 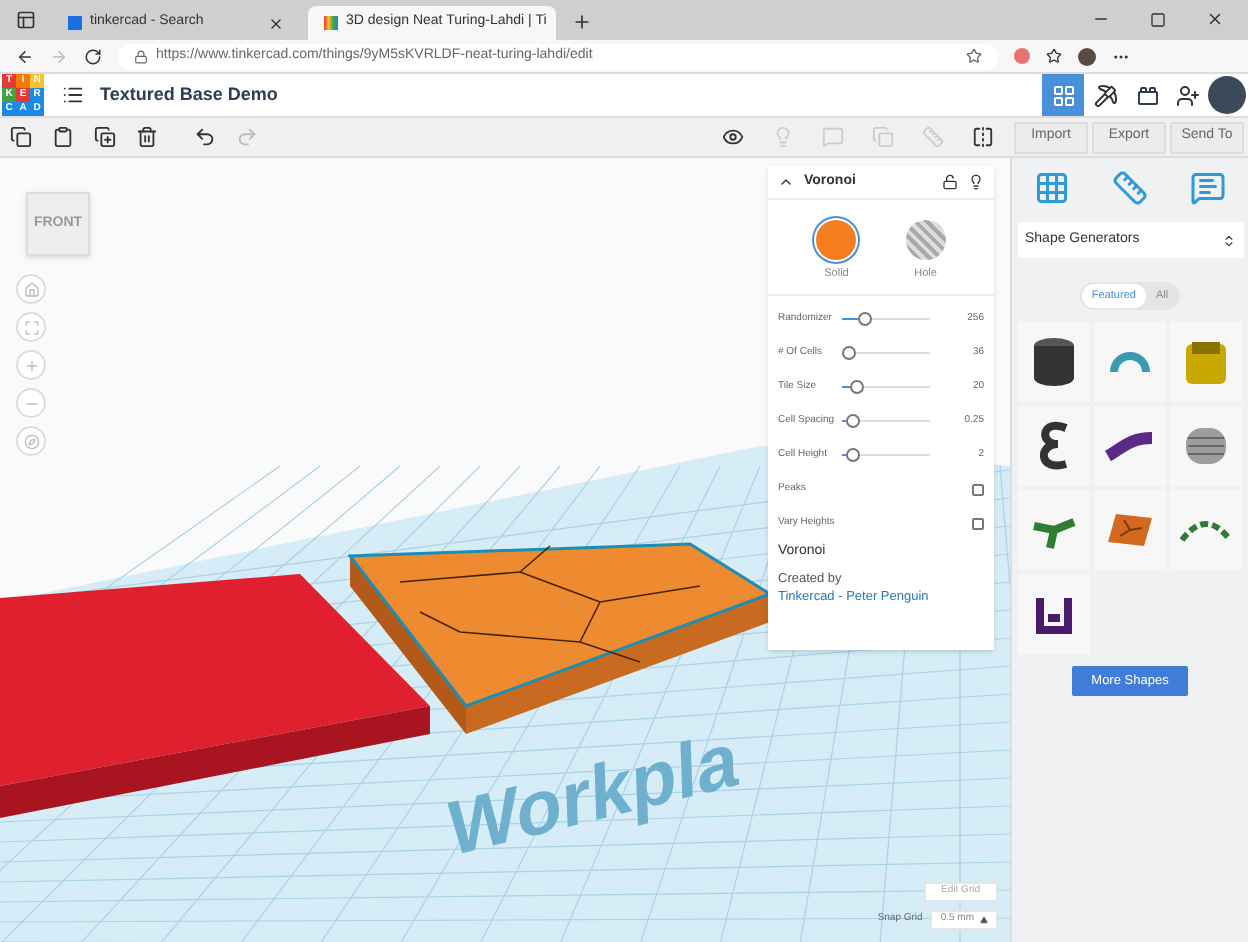 What do you see at coordinates (1148, 95) in the screenshot?
I see `brick-icon` at bounding box center [1148, 95].